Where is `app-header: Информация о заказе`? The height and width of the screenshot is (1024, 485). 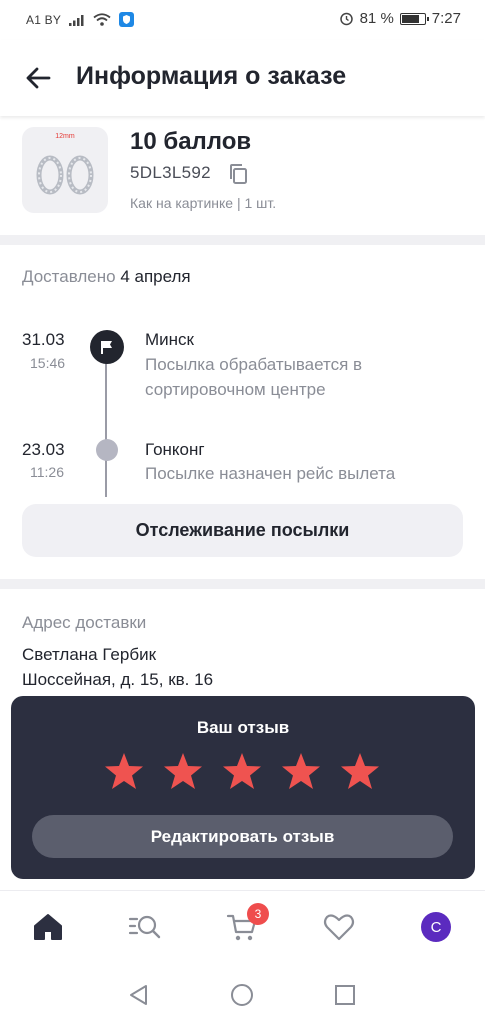
app-header: Информация о заказе is located at coordinates (242, 78).